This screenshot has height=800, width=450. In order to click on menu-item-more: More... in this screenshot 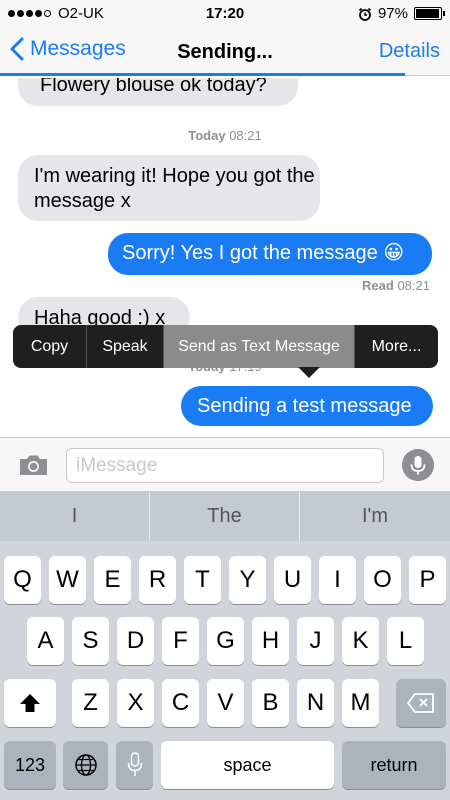, I will do `click(396, 346)`.